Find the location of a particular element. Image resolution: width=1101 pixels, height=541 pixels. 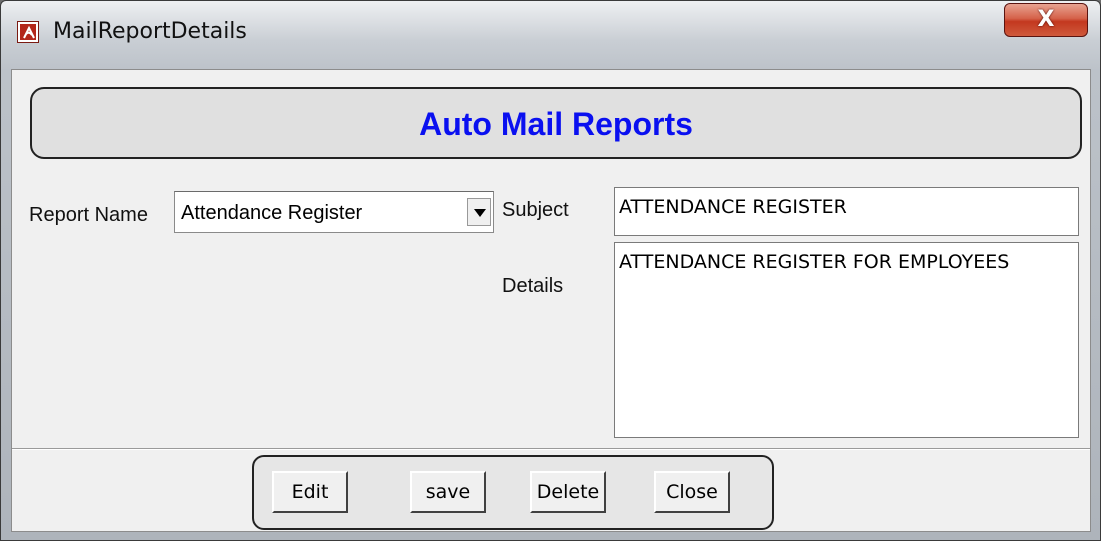

subject-field: ATTENDANCE REGISTER is located at coordinates (846, 211).